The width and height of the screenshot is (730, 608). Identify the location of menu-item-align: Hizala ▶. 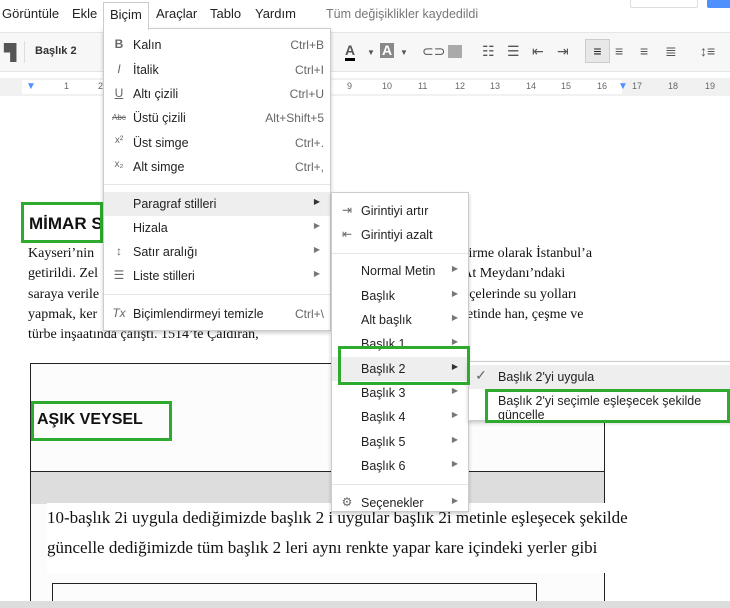
(217, 228).